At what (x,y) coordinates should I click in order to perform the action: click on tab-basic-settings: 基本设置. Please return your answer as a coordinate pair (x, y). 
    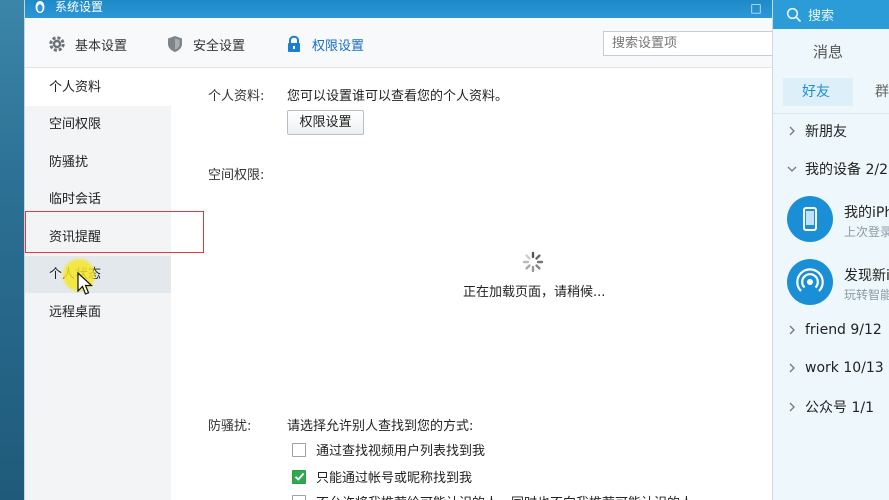
    Looking at the image, I should click on (87, 44).